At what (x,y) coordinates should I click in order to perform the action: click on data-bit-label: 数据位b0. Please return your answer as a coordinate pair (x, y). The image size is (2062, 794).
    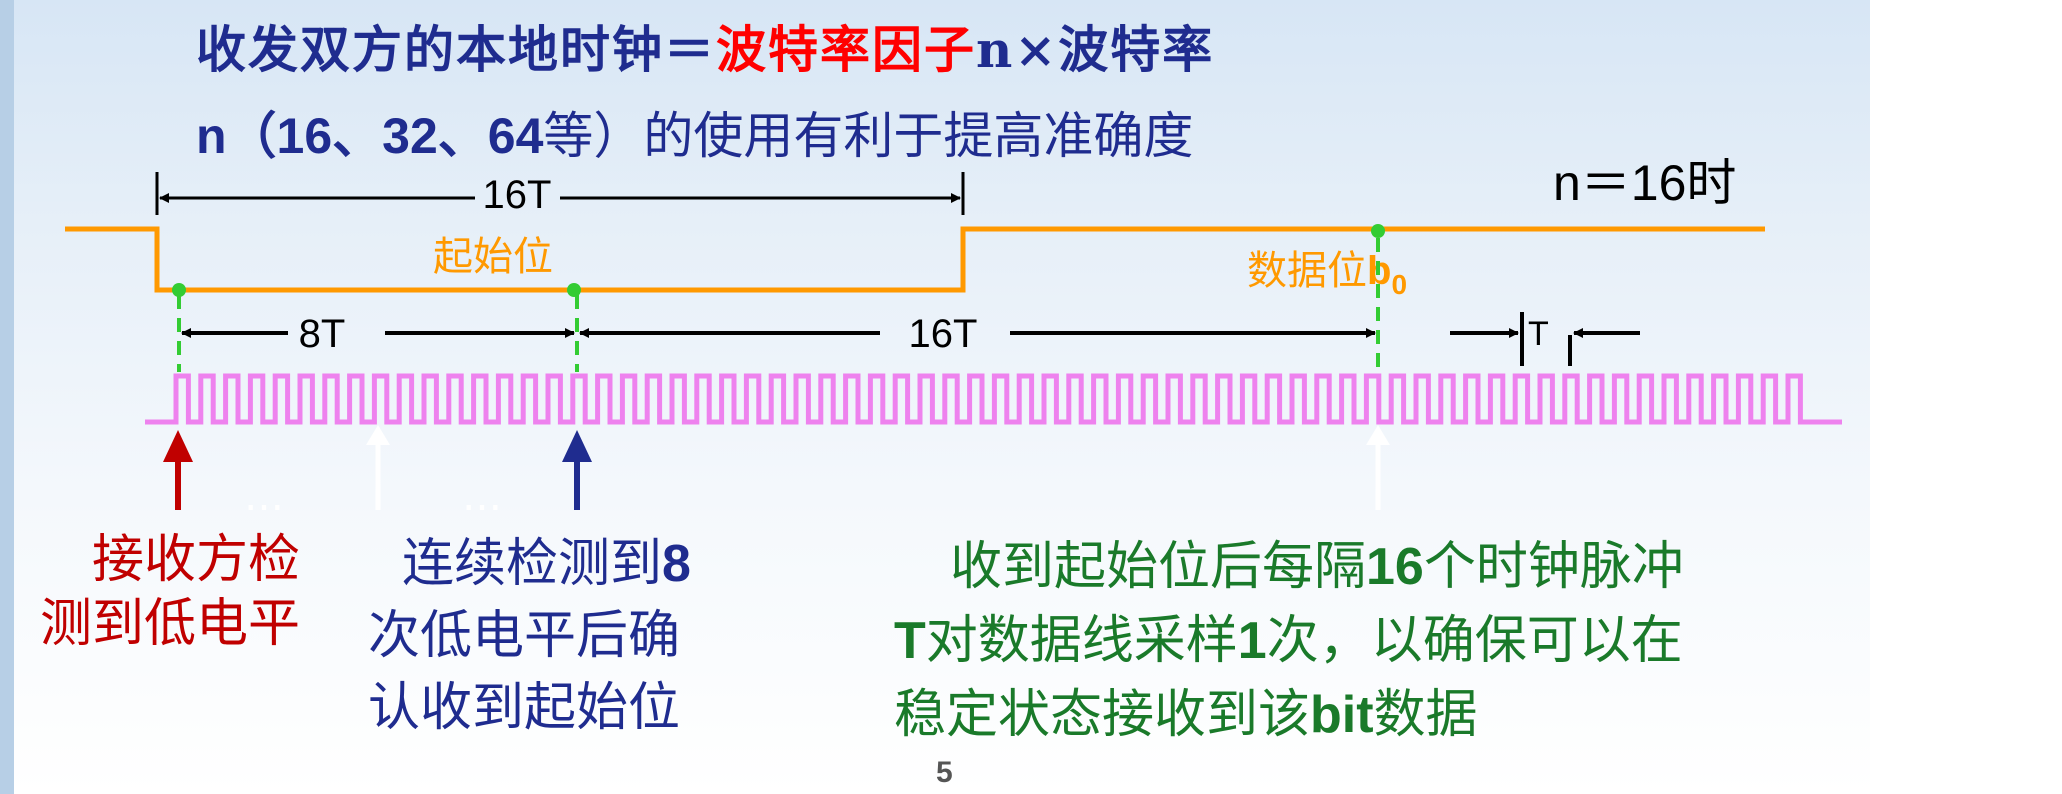
    Looking at the image, I should click on (1327, 274).